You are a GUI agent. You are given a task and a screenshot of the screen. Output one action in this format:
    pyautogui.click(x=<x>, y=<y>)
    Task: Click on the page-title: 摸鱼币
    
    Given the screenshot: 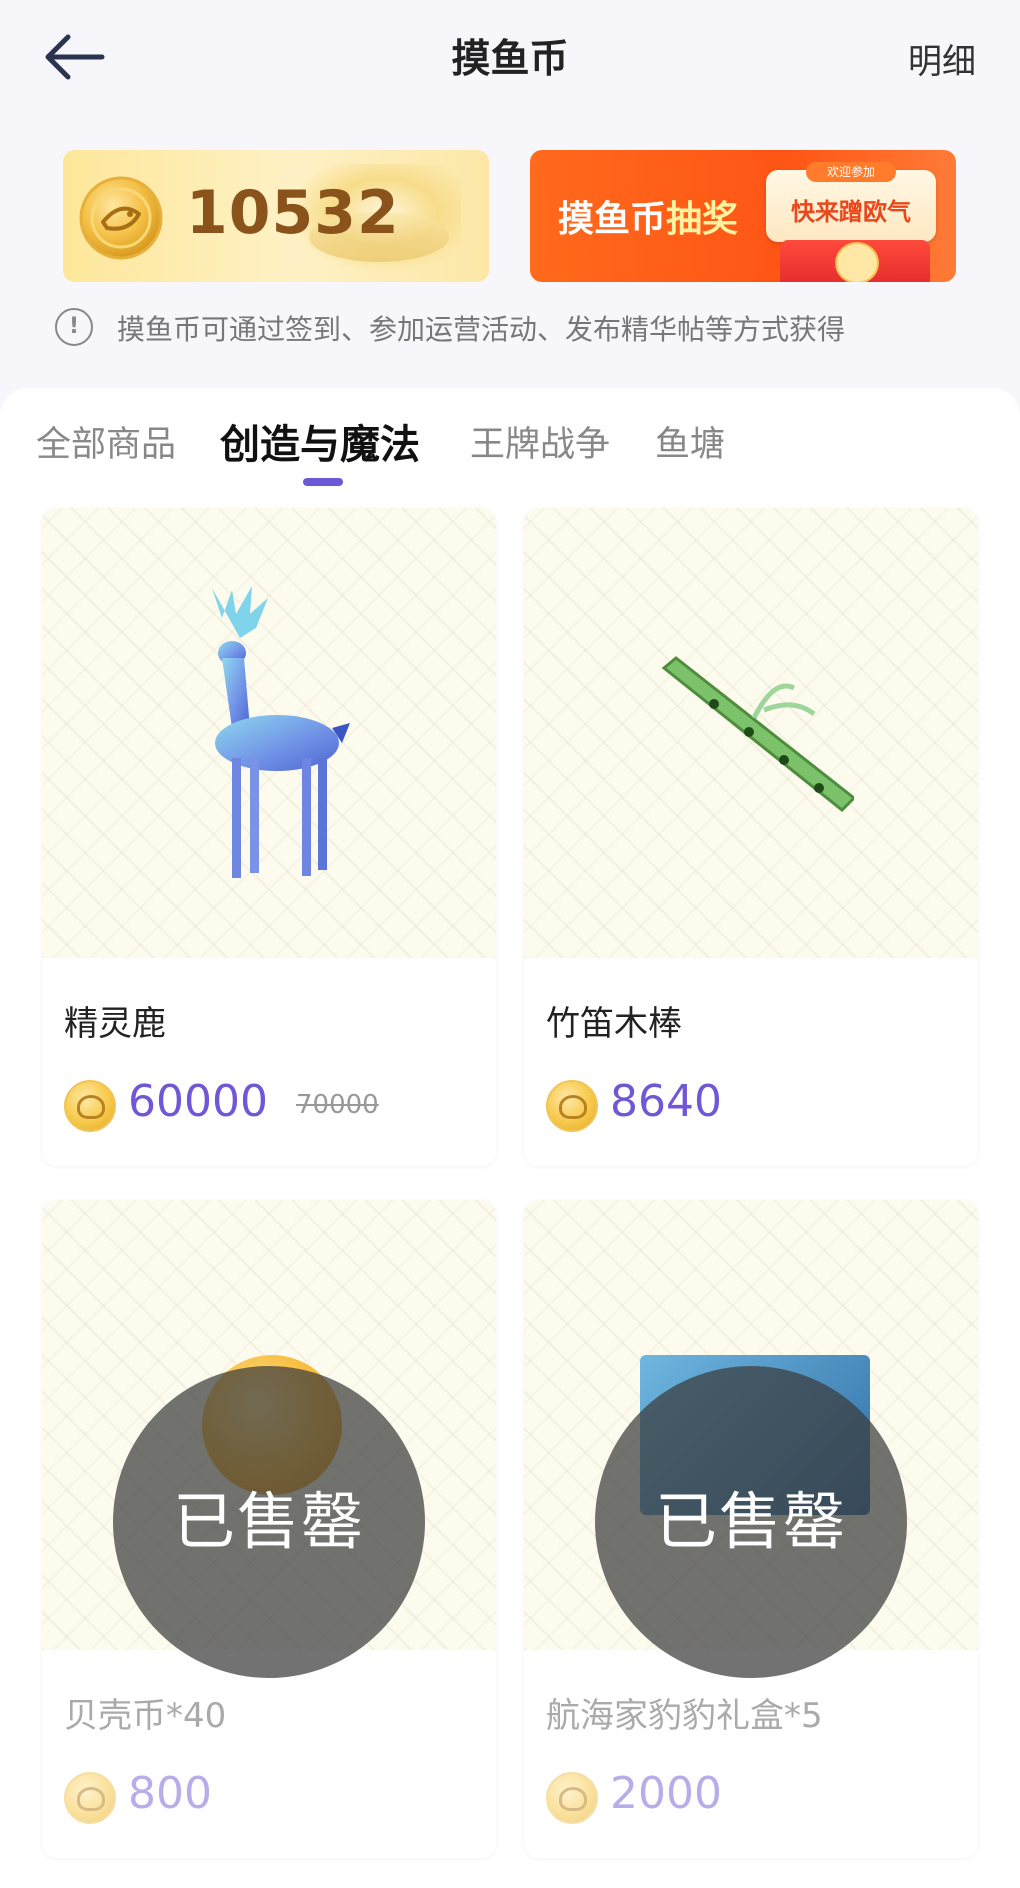 What is the action you would take?
    pyautogui.click(x=510, y=59)
    